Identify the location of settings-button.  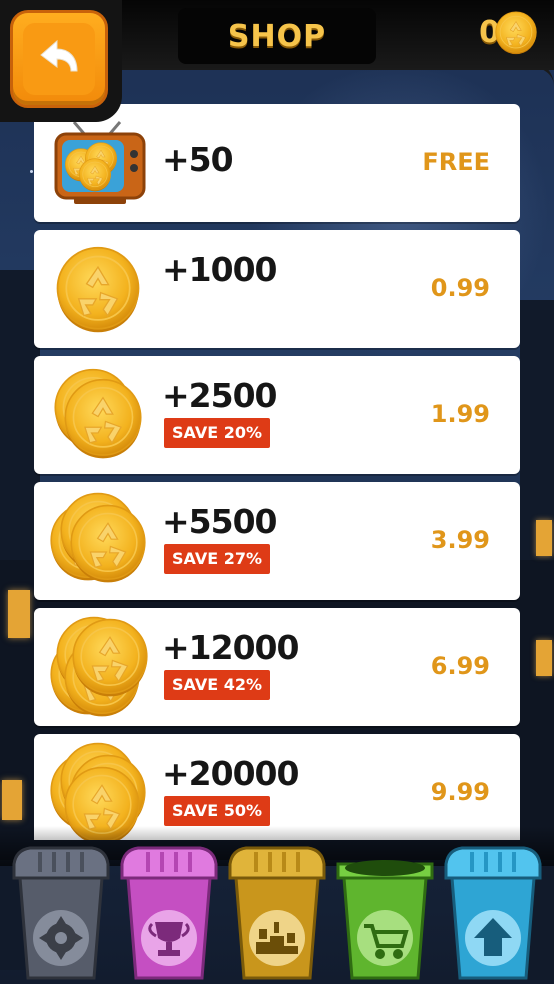
(61, 913).